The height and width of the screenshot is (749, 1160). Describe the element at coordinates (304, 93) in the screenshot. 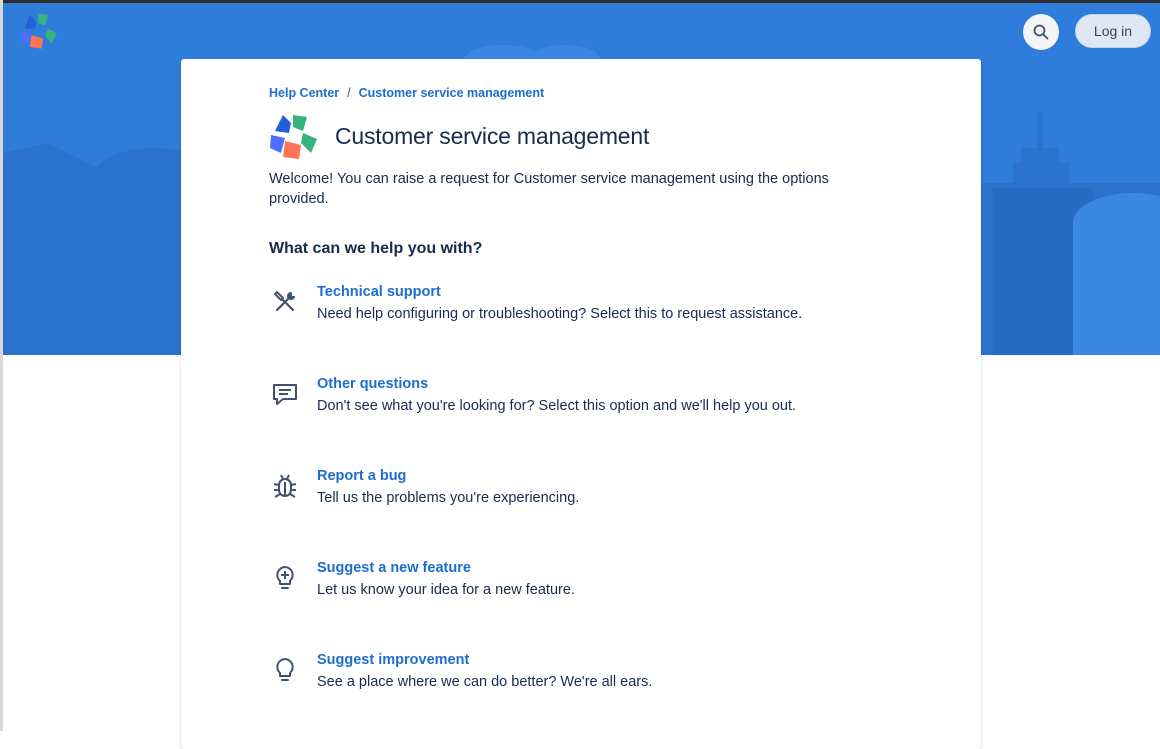

I see `breadcrumb-help-center: Help Center` at that location.